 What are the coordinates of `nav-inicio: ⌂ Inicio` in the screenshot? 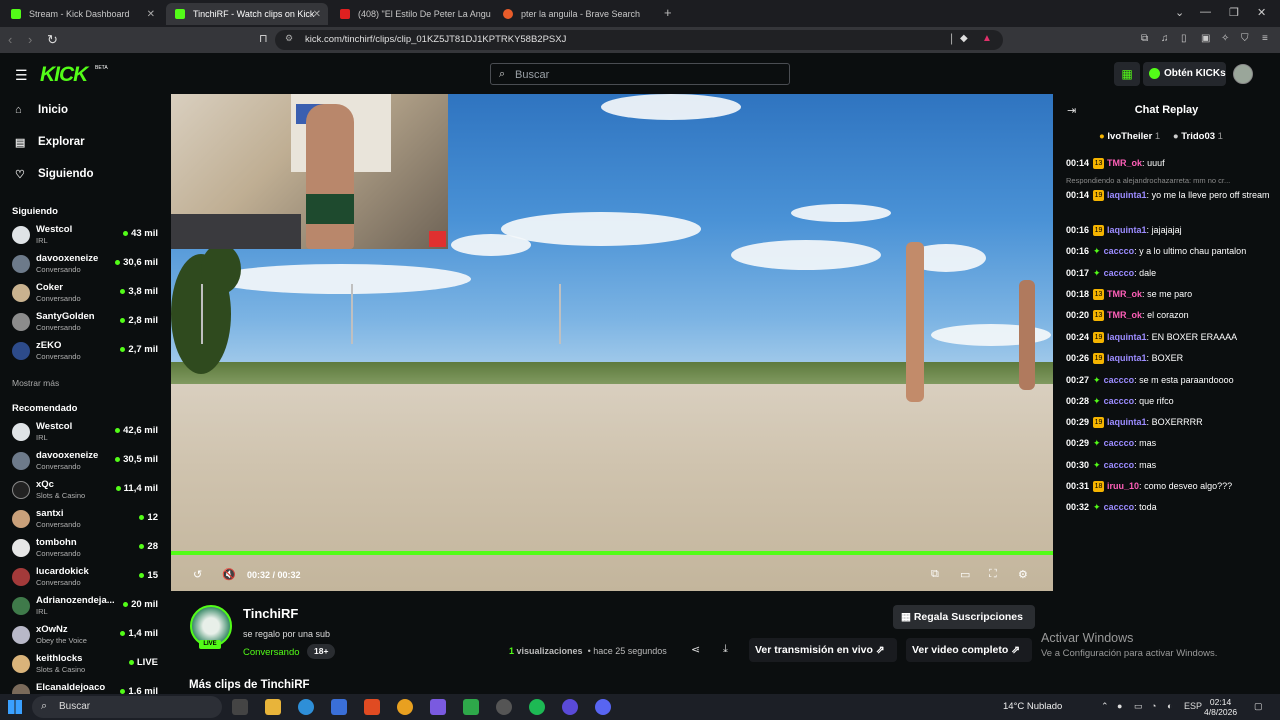 It's located at (41, 110).